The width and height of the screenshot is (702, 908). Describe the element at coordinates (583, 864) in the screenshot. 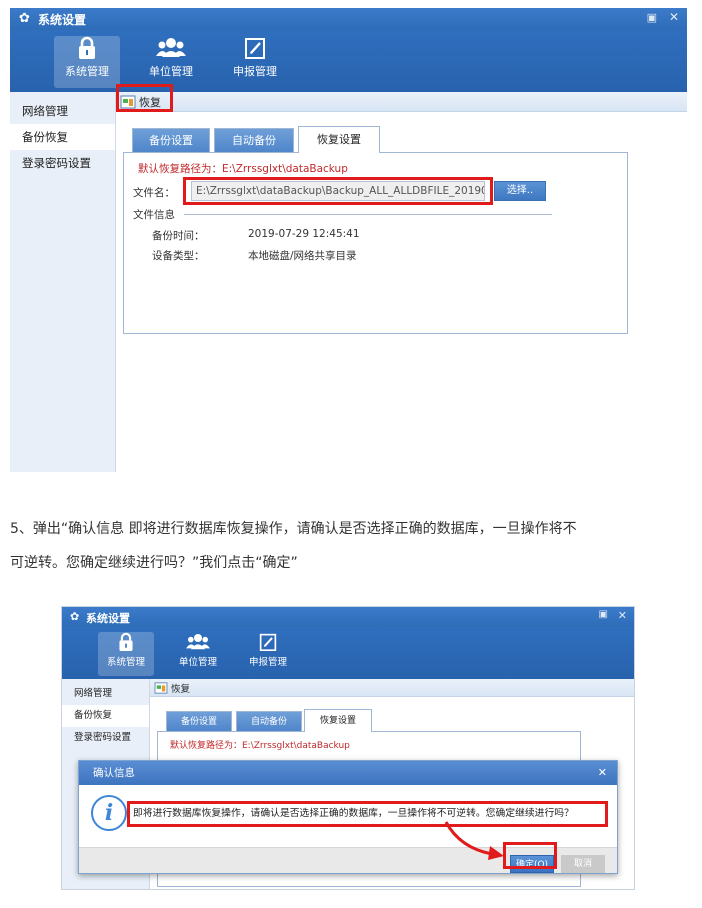

I see `confirm-cancel-button: 取消` at that location.